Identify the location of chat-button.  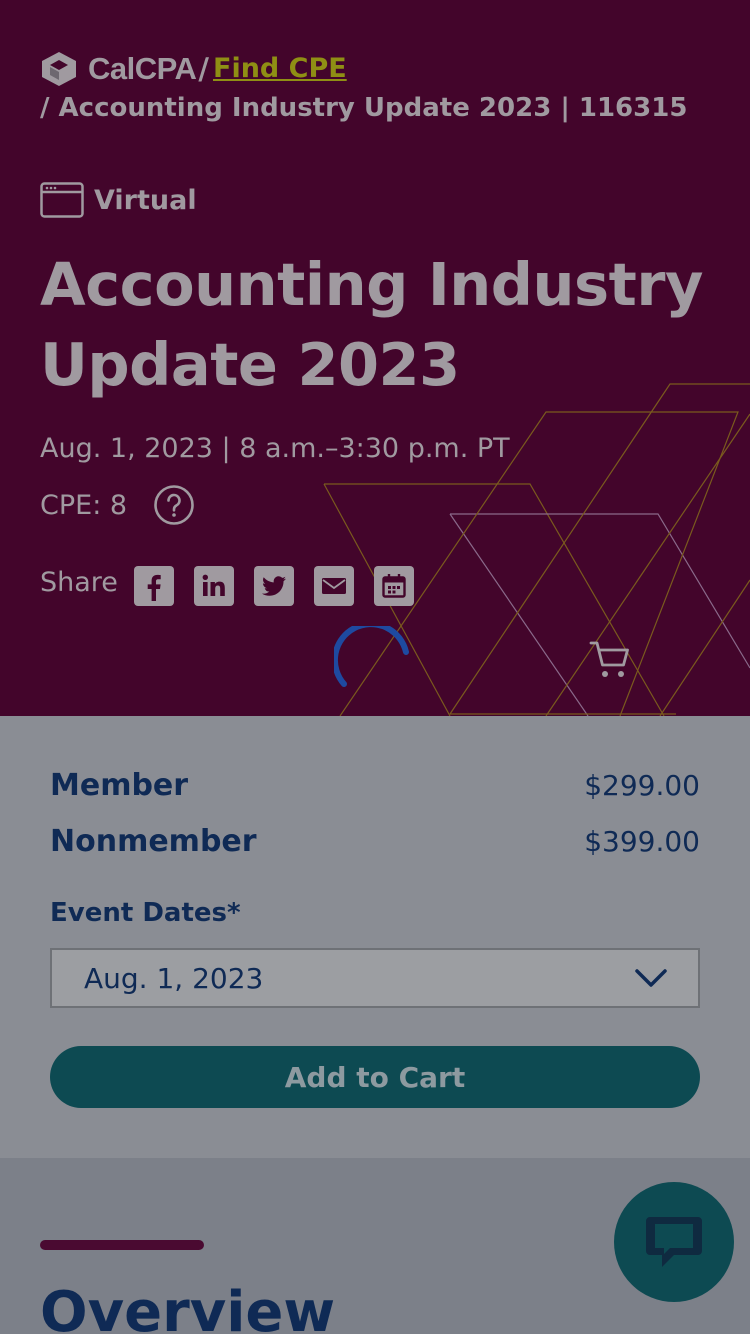
(674, 1242).